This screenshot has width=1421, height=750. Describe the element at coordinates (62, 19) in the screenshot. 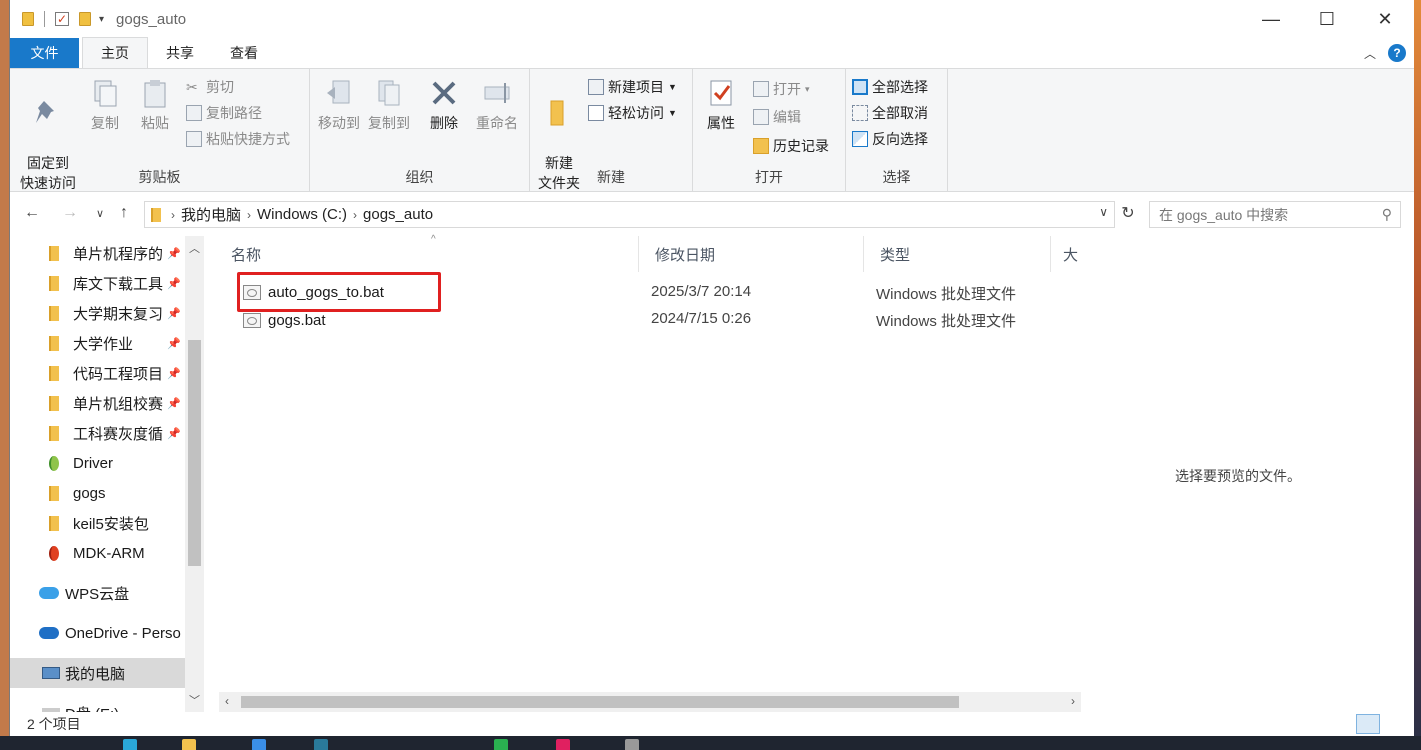

I see `properties-quick-icon: ✓` at that location.